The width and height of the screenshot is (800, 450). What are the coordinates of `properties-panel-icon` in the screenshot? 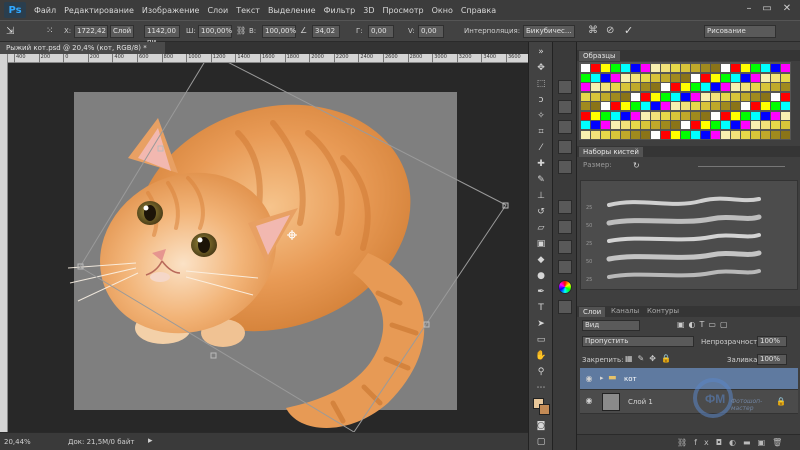 It's located at (565, 127).